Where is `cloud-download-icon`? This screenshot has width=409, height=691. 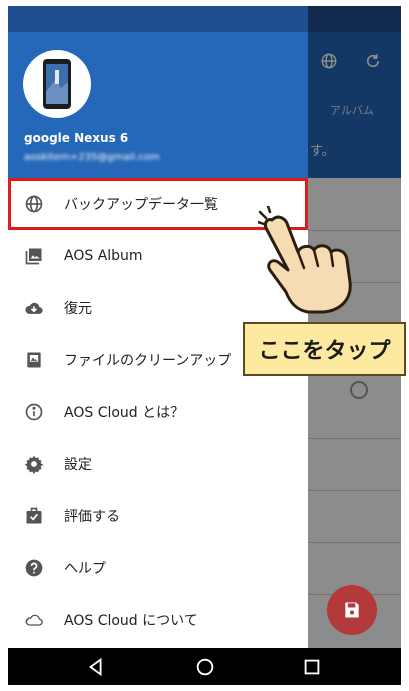
cloud-download-icon is located at coordinates (34, 308).